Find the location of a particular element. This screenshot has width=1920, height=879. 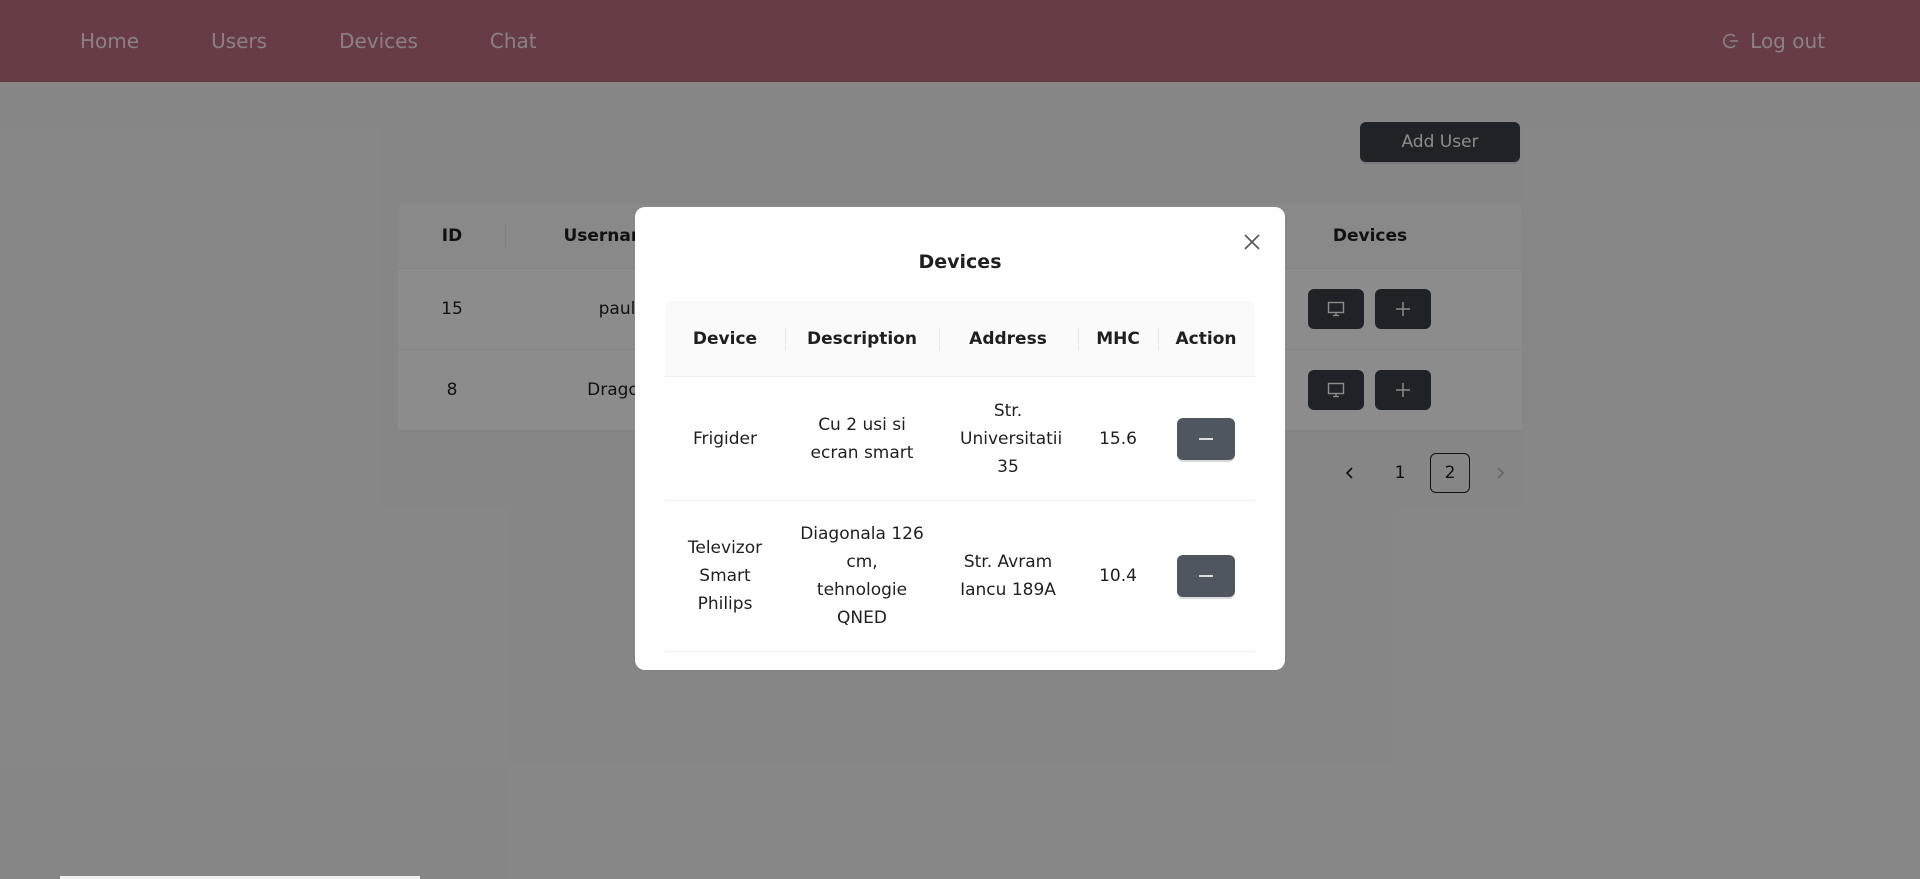

device-mhc: 10.4 is located at coordinates (1118, 576).